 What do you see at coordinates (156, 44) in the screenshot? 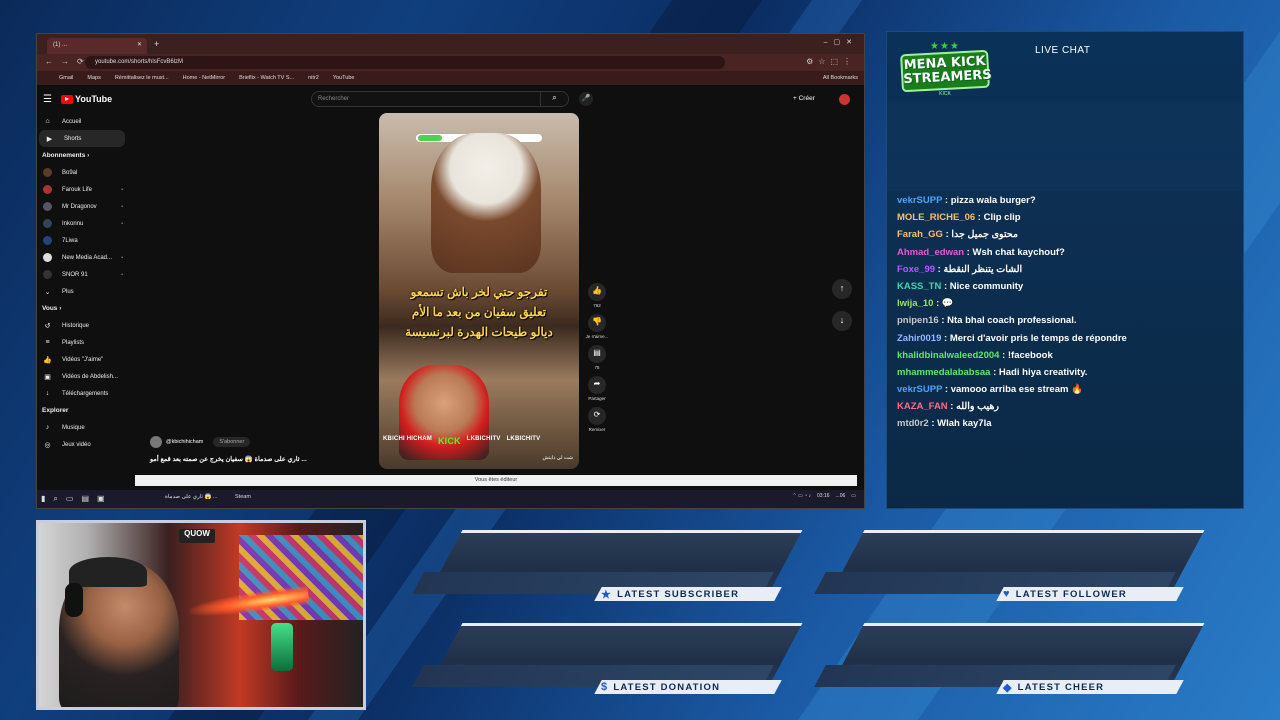
I see `new-tab-icon: +` at bounding box center [156, 44].